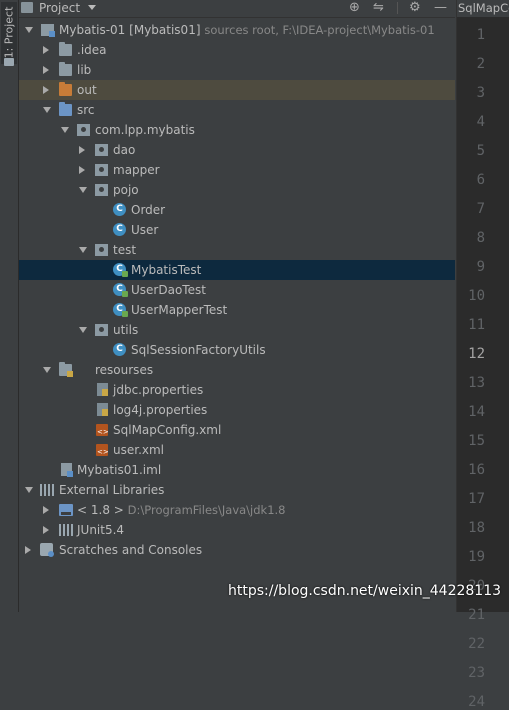  I want to click on tree-item-label: user.xml, so click(139, 450).